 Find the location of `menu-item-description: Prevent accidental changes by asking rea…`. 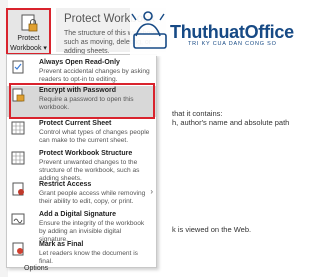

menu-item-description: Prevent accidental changes by asking rea… is located at coordinates (94, 75).